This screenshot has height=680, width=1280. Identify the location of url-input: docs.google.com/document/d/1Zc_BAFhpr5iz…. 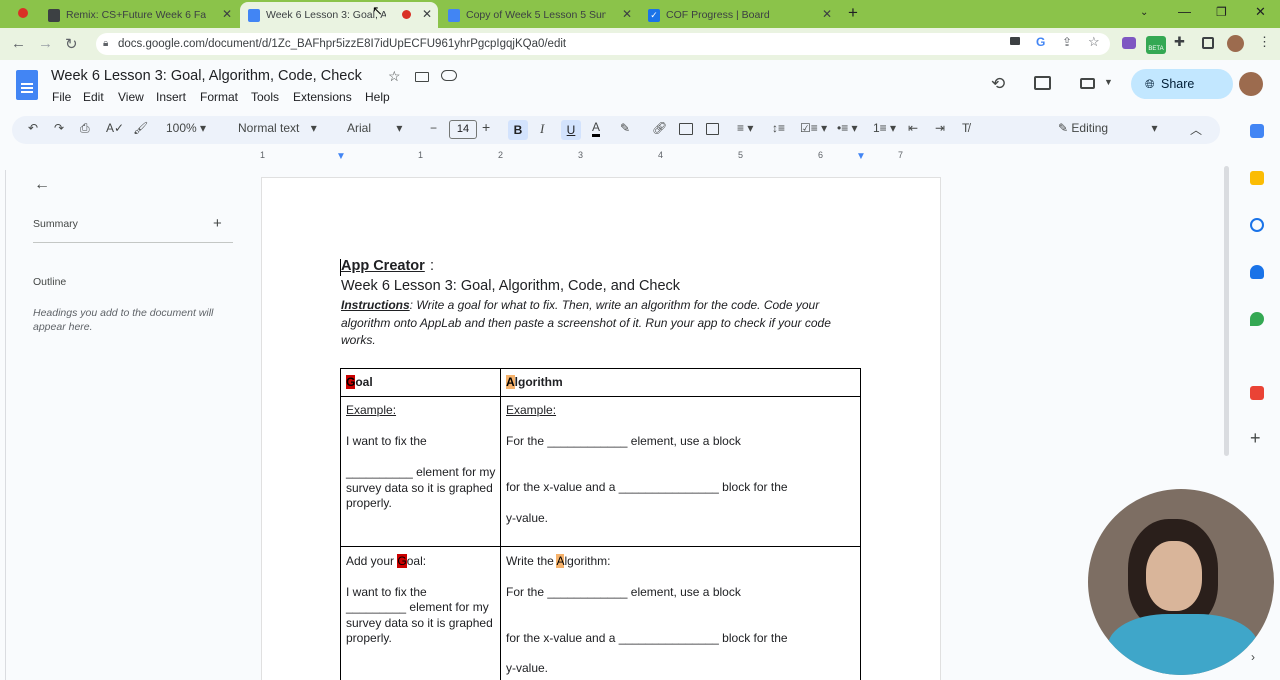
(603, 44).